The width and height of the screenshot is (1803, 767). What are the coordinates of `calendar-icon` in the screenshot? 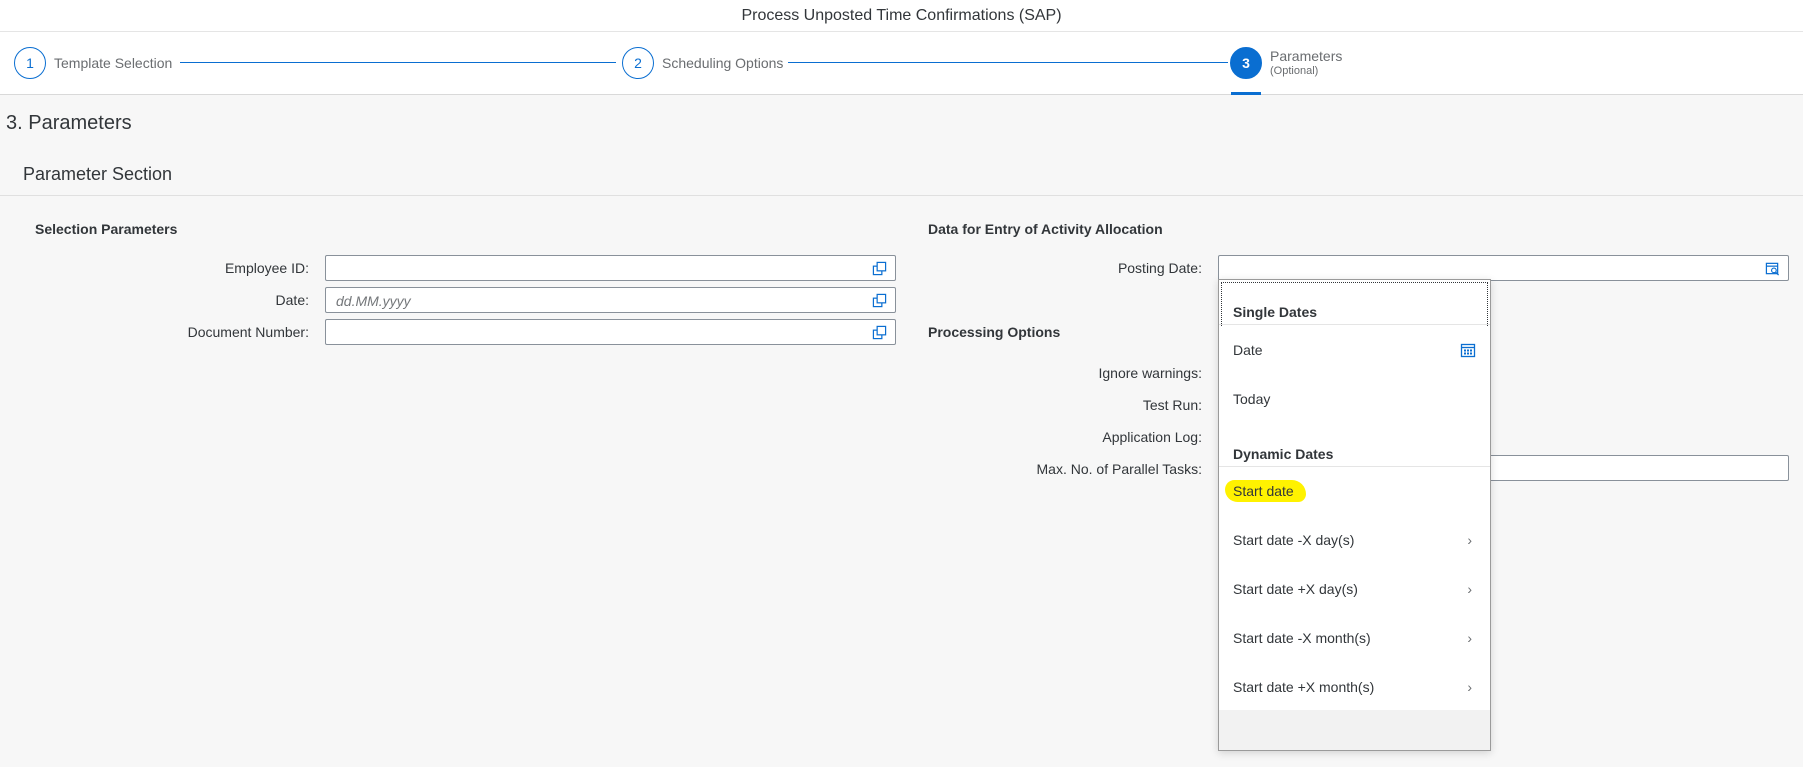 It's located at (1468, 350).